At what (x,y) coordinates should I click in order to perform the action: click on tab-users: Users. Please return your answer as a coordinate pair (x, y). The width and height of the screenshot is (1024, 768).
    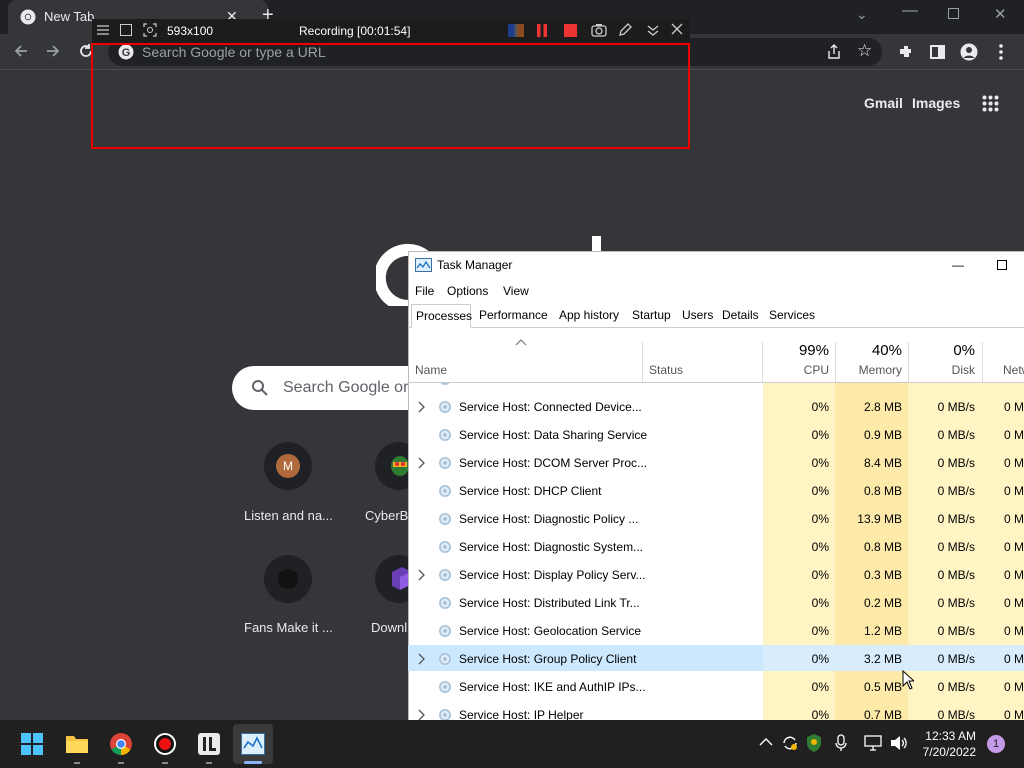
    Looking at the image, I should click on (697, 316).